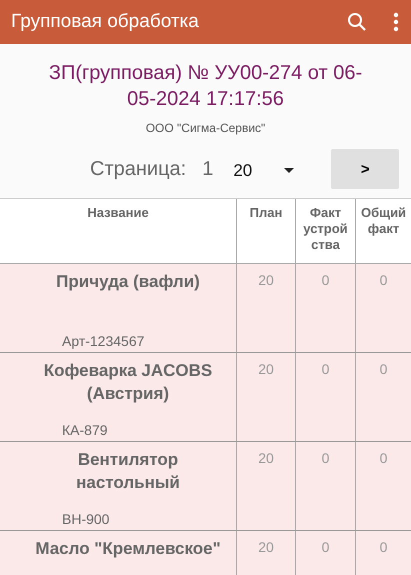 This screenshot has height=575, width=411. Describe the element at coordinates (357, 22) in the screenshot. I see `search-icon` at that location.